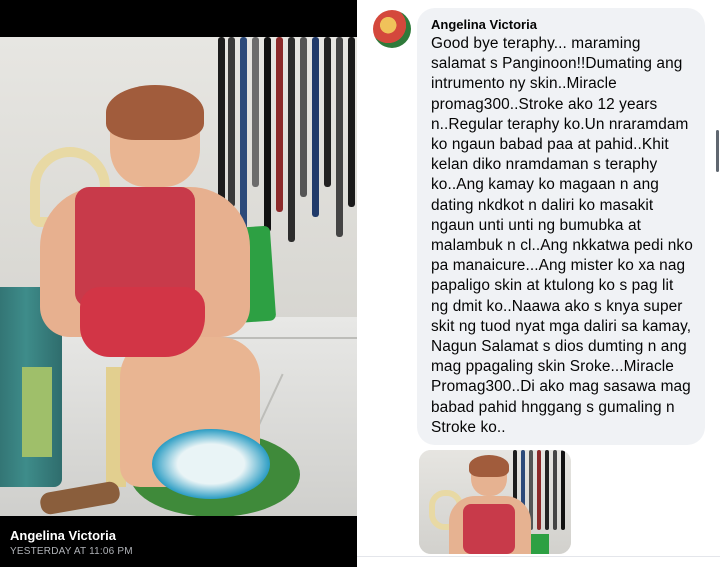  What do you see at coordinates (142, 322) in the screenshot?
I see `person-shorts` at bounding box center [142, 322].